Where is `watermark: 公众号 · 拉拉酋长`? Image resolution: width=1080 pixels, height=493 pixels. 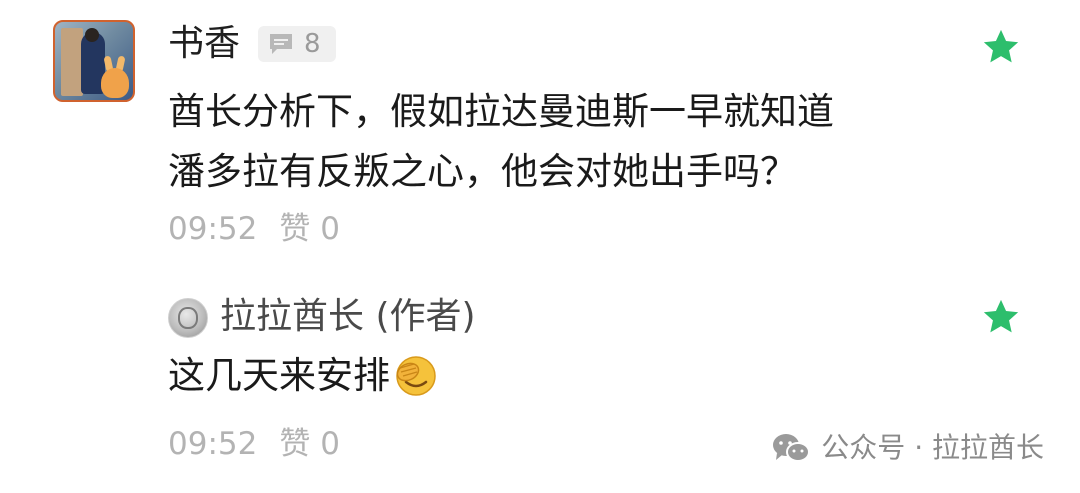 watermark: 公众号 · 拉拉酋长 is located at coordinates (907, 448).